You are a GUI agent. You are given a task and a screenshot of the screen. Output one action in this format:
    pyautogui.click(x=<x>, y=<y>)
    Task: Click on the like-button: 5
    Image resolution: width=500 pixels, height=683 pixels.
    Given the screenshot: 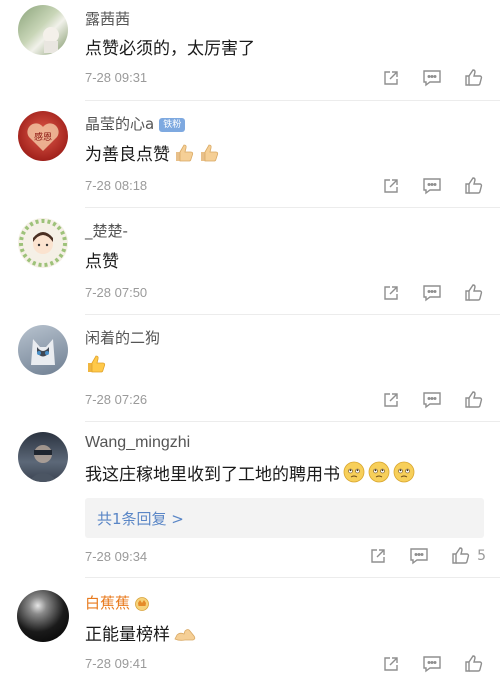 What is the action you would take?
    pyautogui.click(x=468, y=555)
    